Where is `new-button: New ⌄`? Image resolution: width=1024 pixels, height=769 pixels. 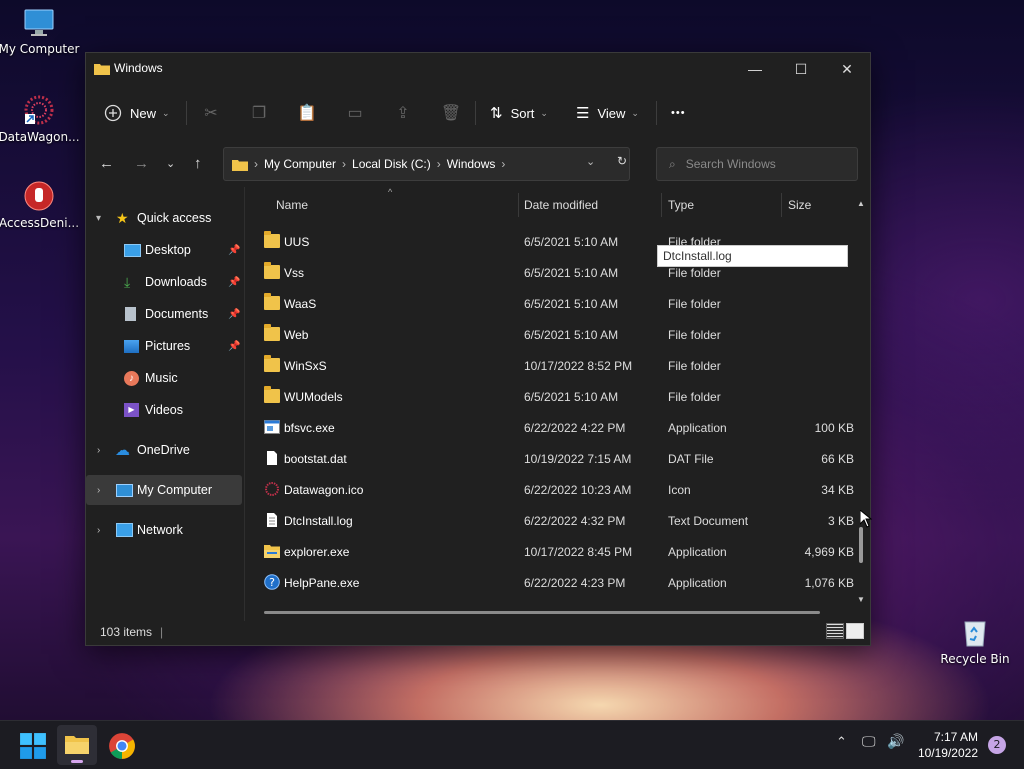 new-button: New ⌄ is located at coordinates (145, 113).